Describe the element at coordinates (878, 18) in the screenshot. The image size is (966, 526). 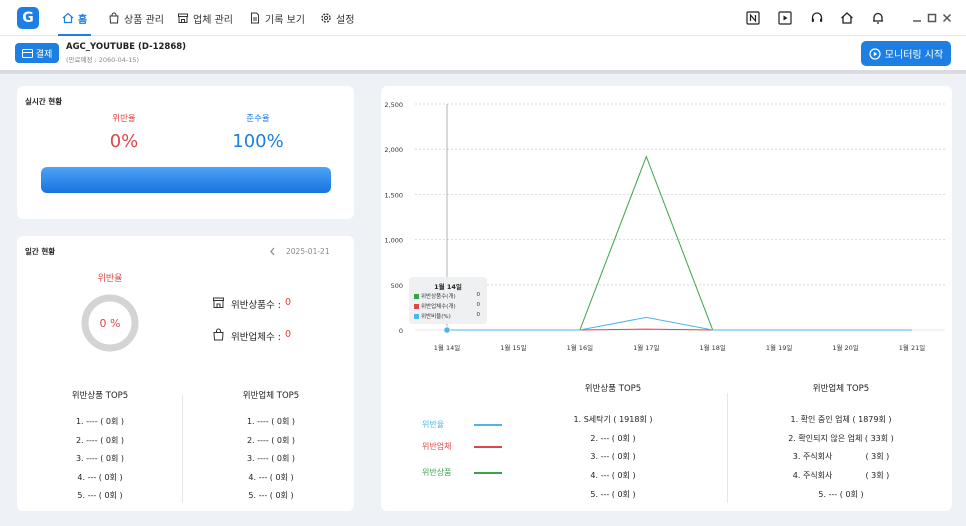
I see `bell-icon` at that location.